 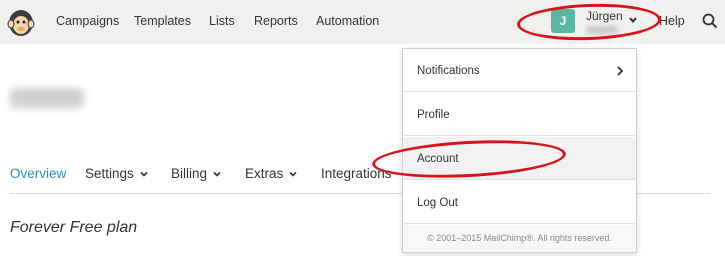 What do you see at coordinates (519, 202) in the screenshot?
I see `menu-item-log-out: Log Out` at bounding box center [519, 202].